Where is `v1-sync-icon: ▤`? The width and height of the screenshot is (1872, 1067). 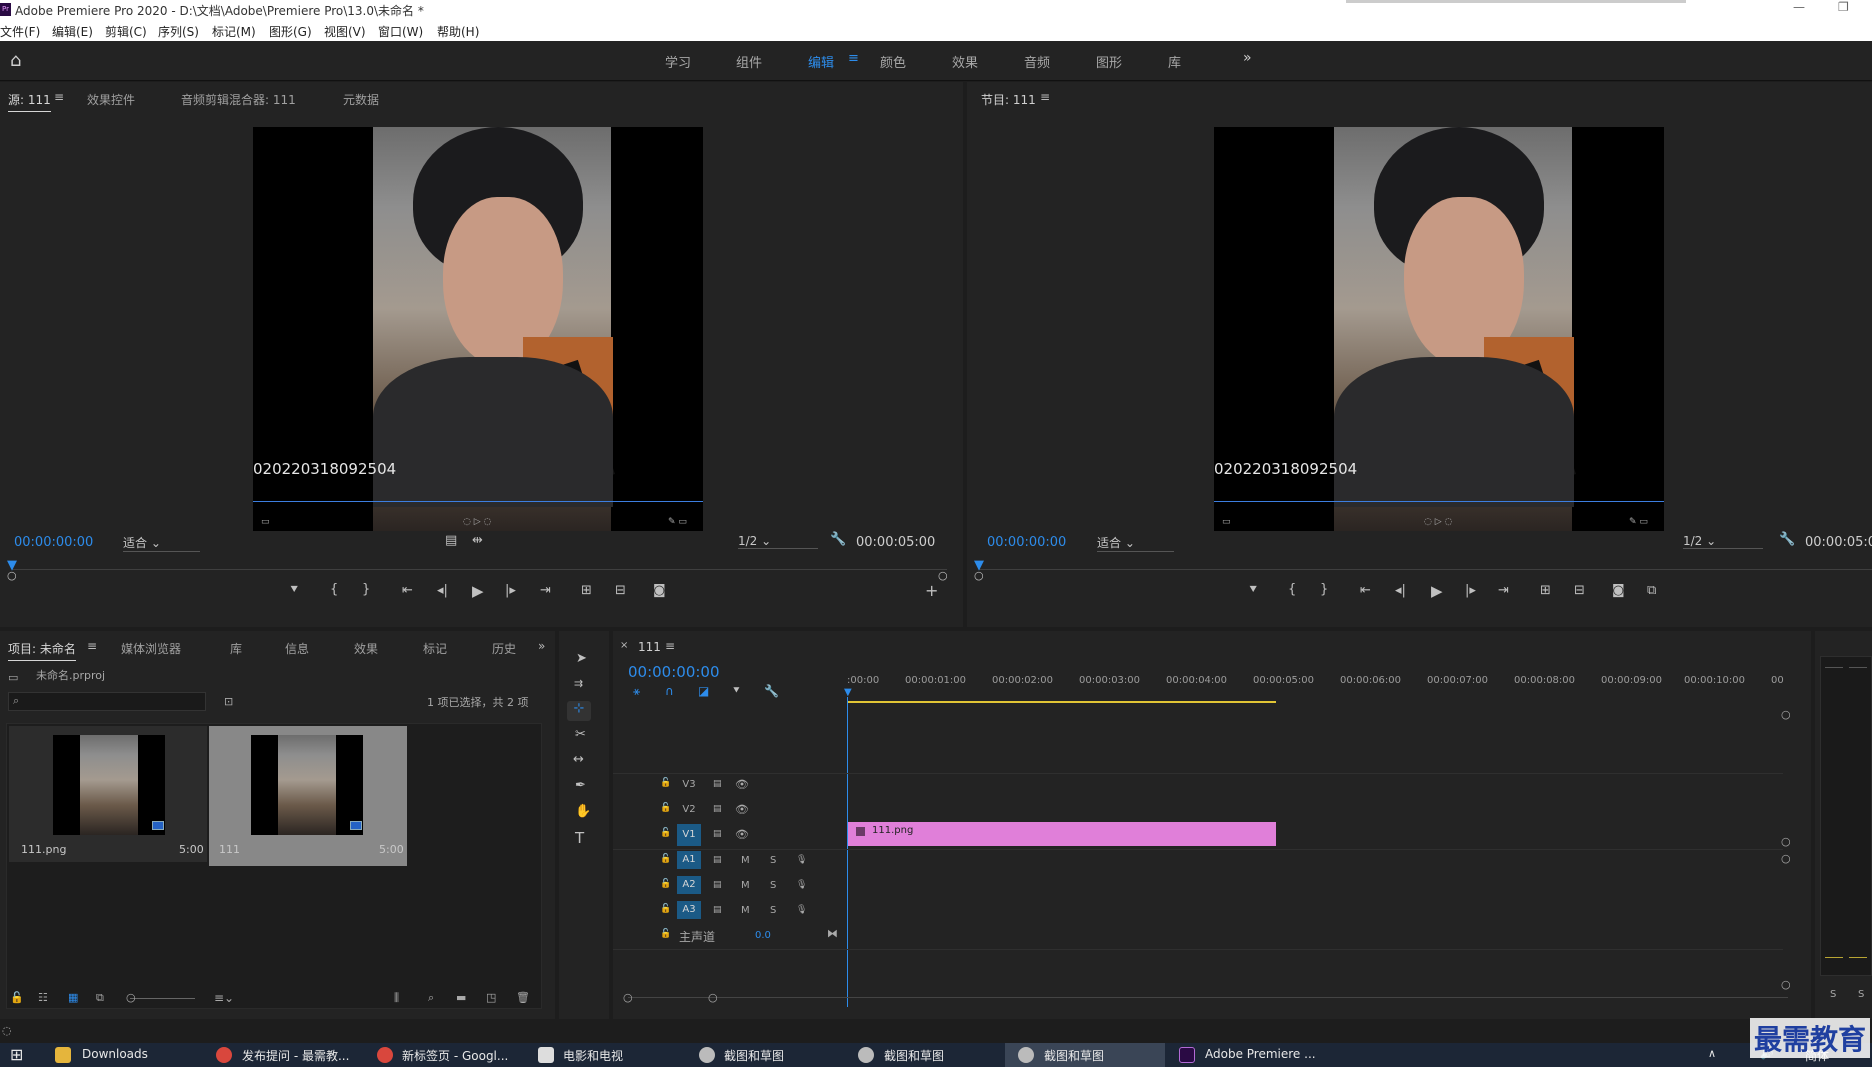
v1-sync-icon: ▤ is located at coordinates (717, 834).